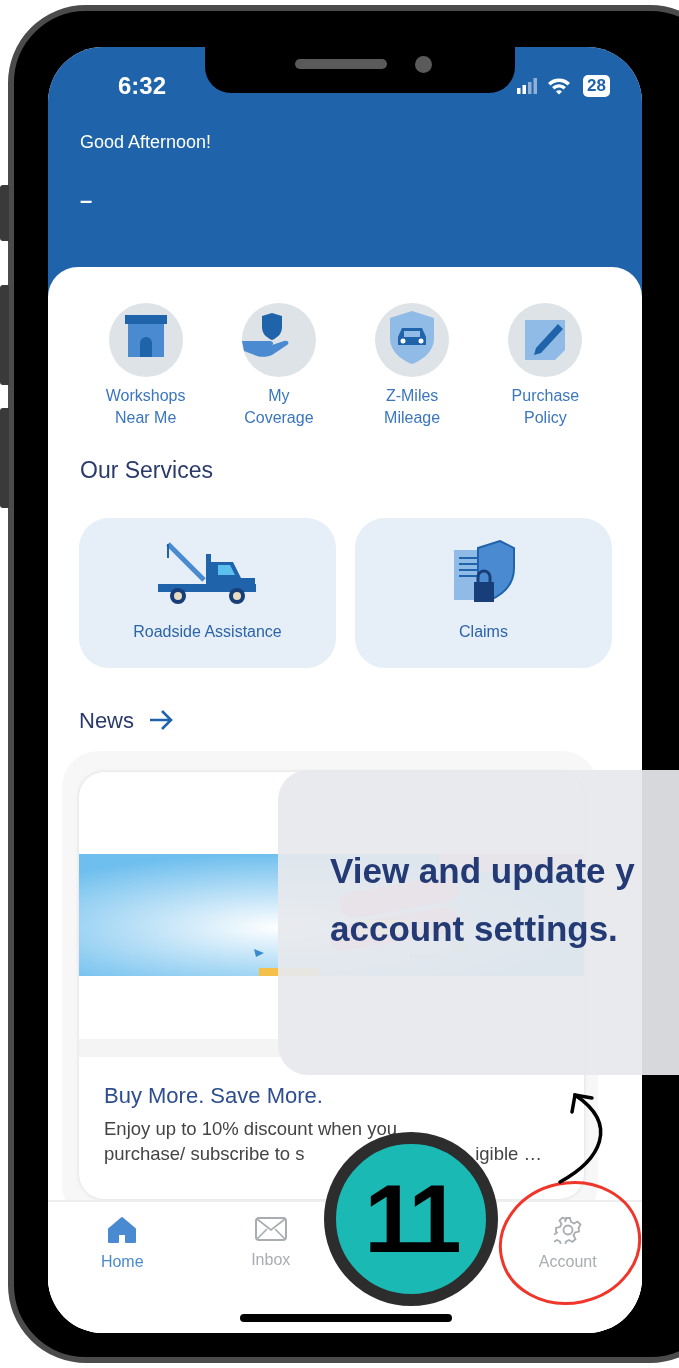  I want to click on quick-action: Purchase Policy, so click(545, 366).